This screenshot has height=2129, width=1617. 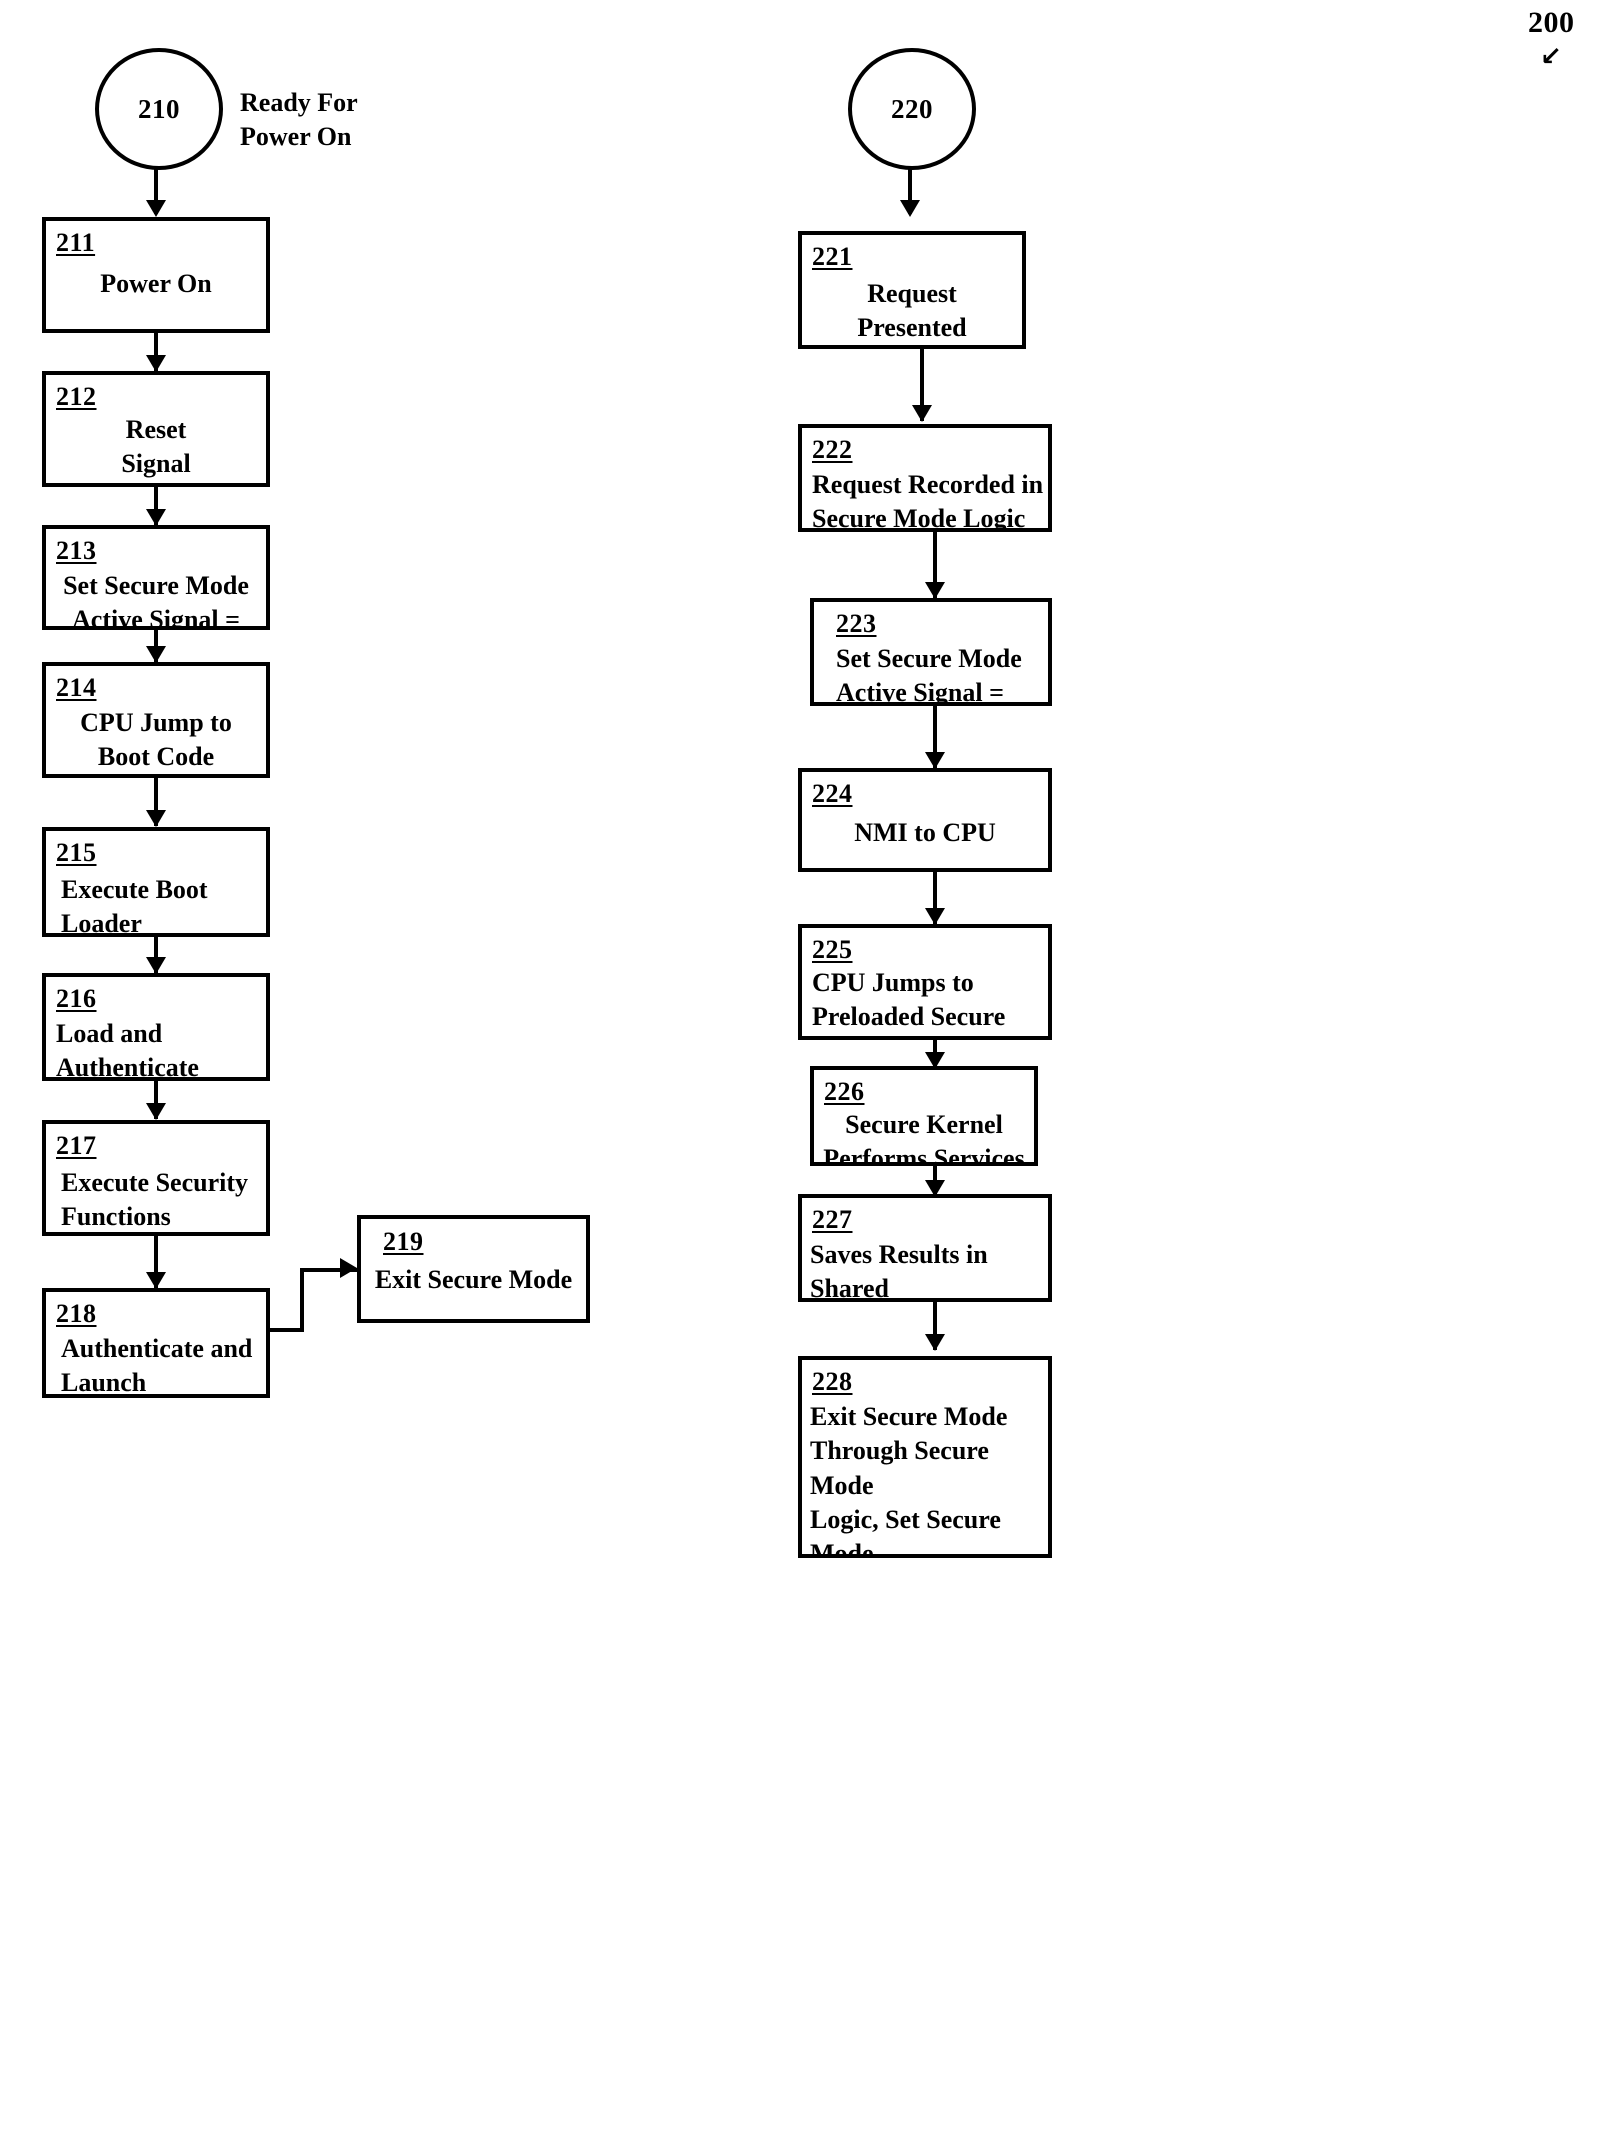 What do you see at coordinates (929, 675) in the screenshot?
I see `process-box-223-text: Set Secure Mode Active Signal = True` at bounding box center [929, 675].